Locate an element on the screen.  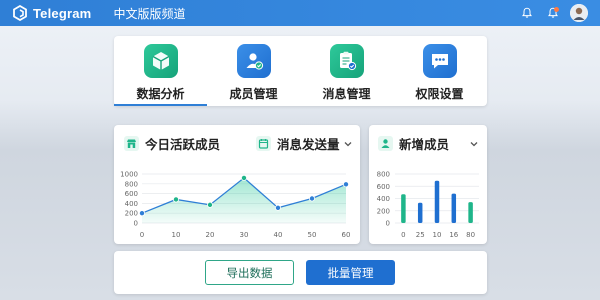
clipboard-check-icon is located at coordinates (346, 61).